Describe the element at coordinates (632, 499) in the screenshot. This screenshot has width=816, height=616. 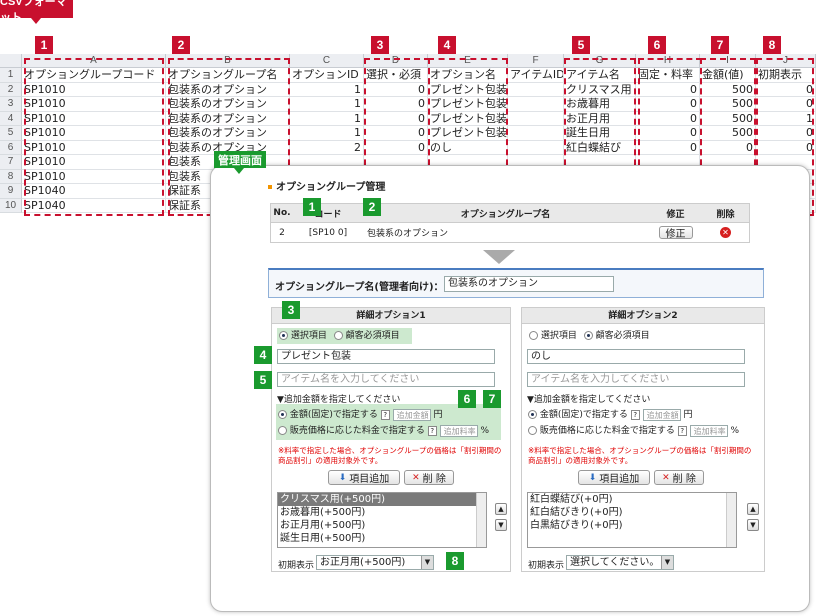
I see `listbox-item: 紅白蝶結び(+0円)` at that location.